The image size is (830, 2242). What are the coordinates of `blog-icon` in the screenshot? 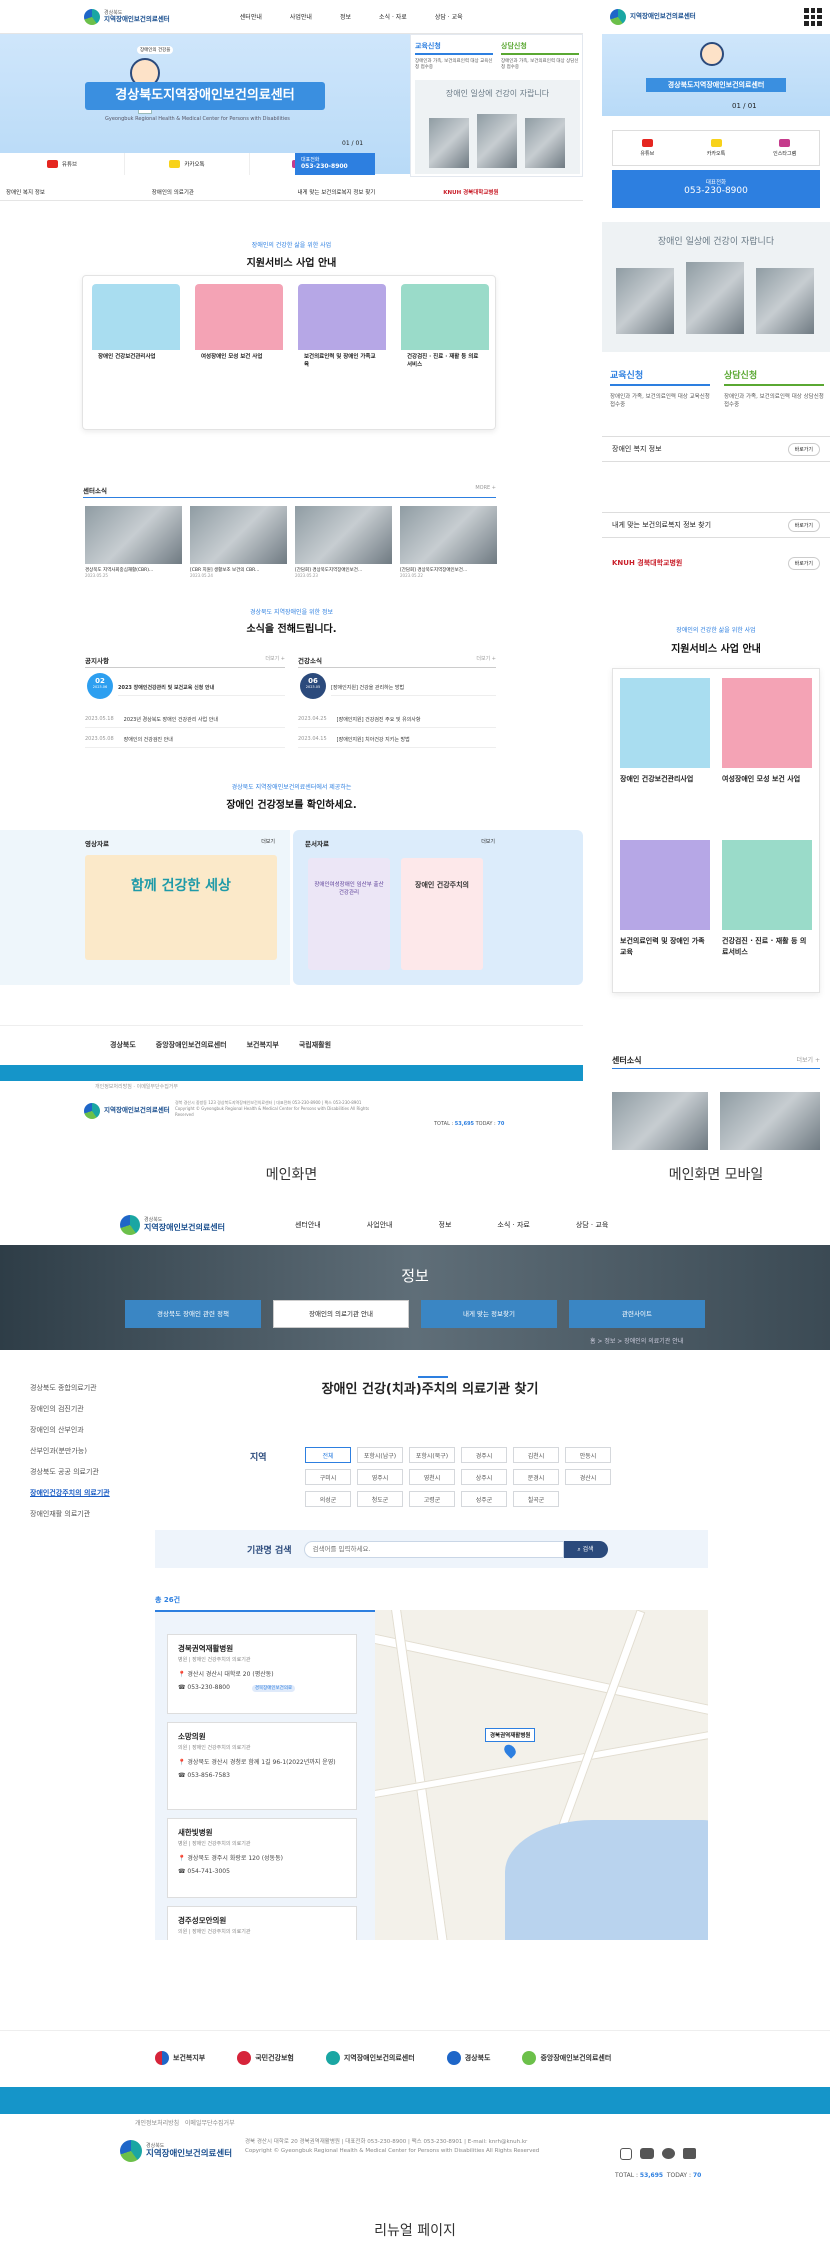 It's located at (689, 2153).